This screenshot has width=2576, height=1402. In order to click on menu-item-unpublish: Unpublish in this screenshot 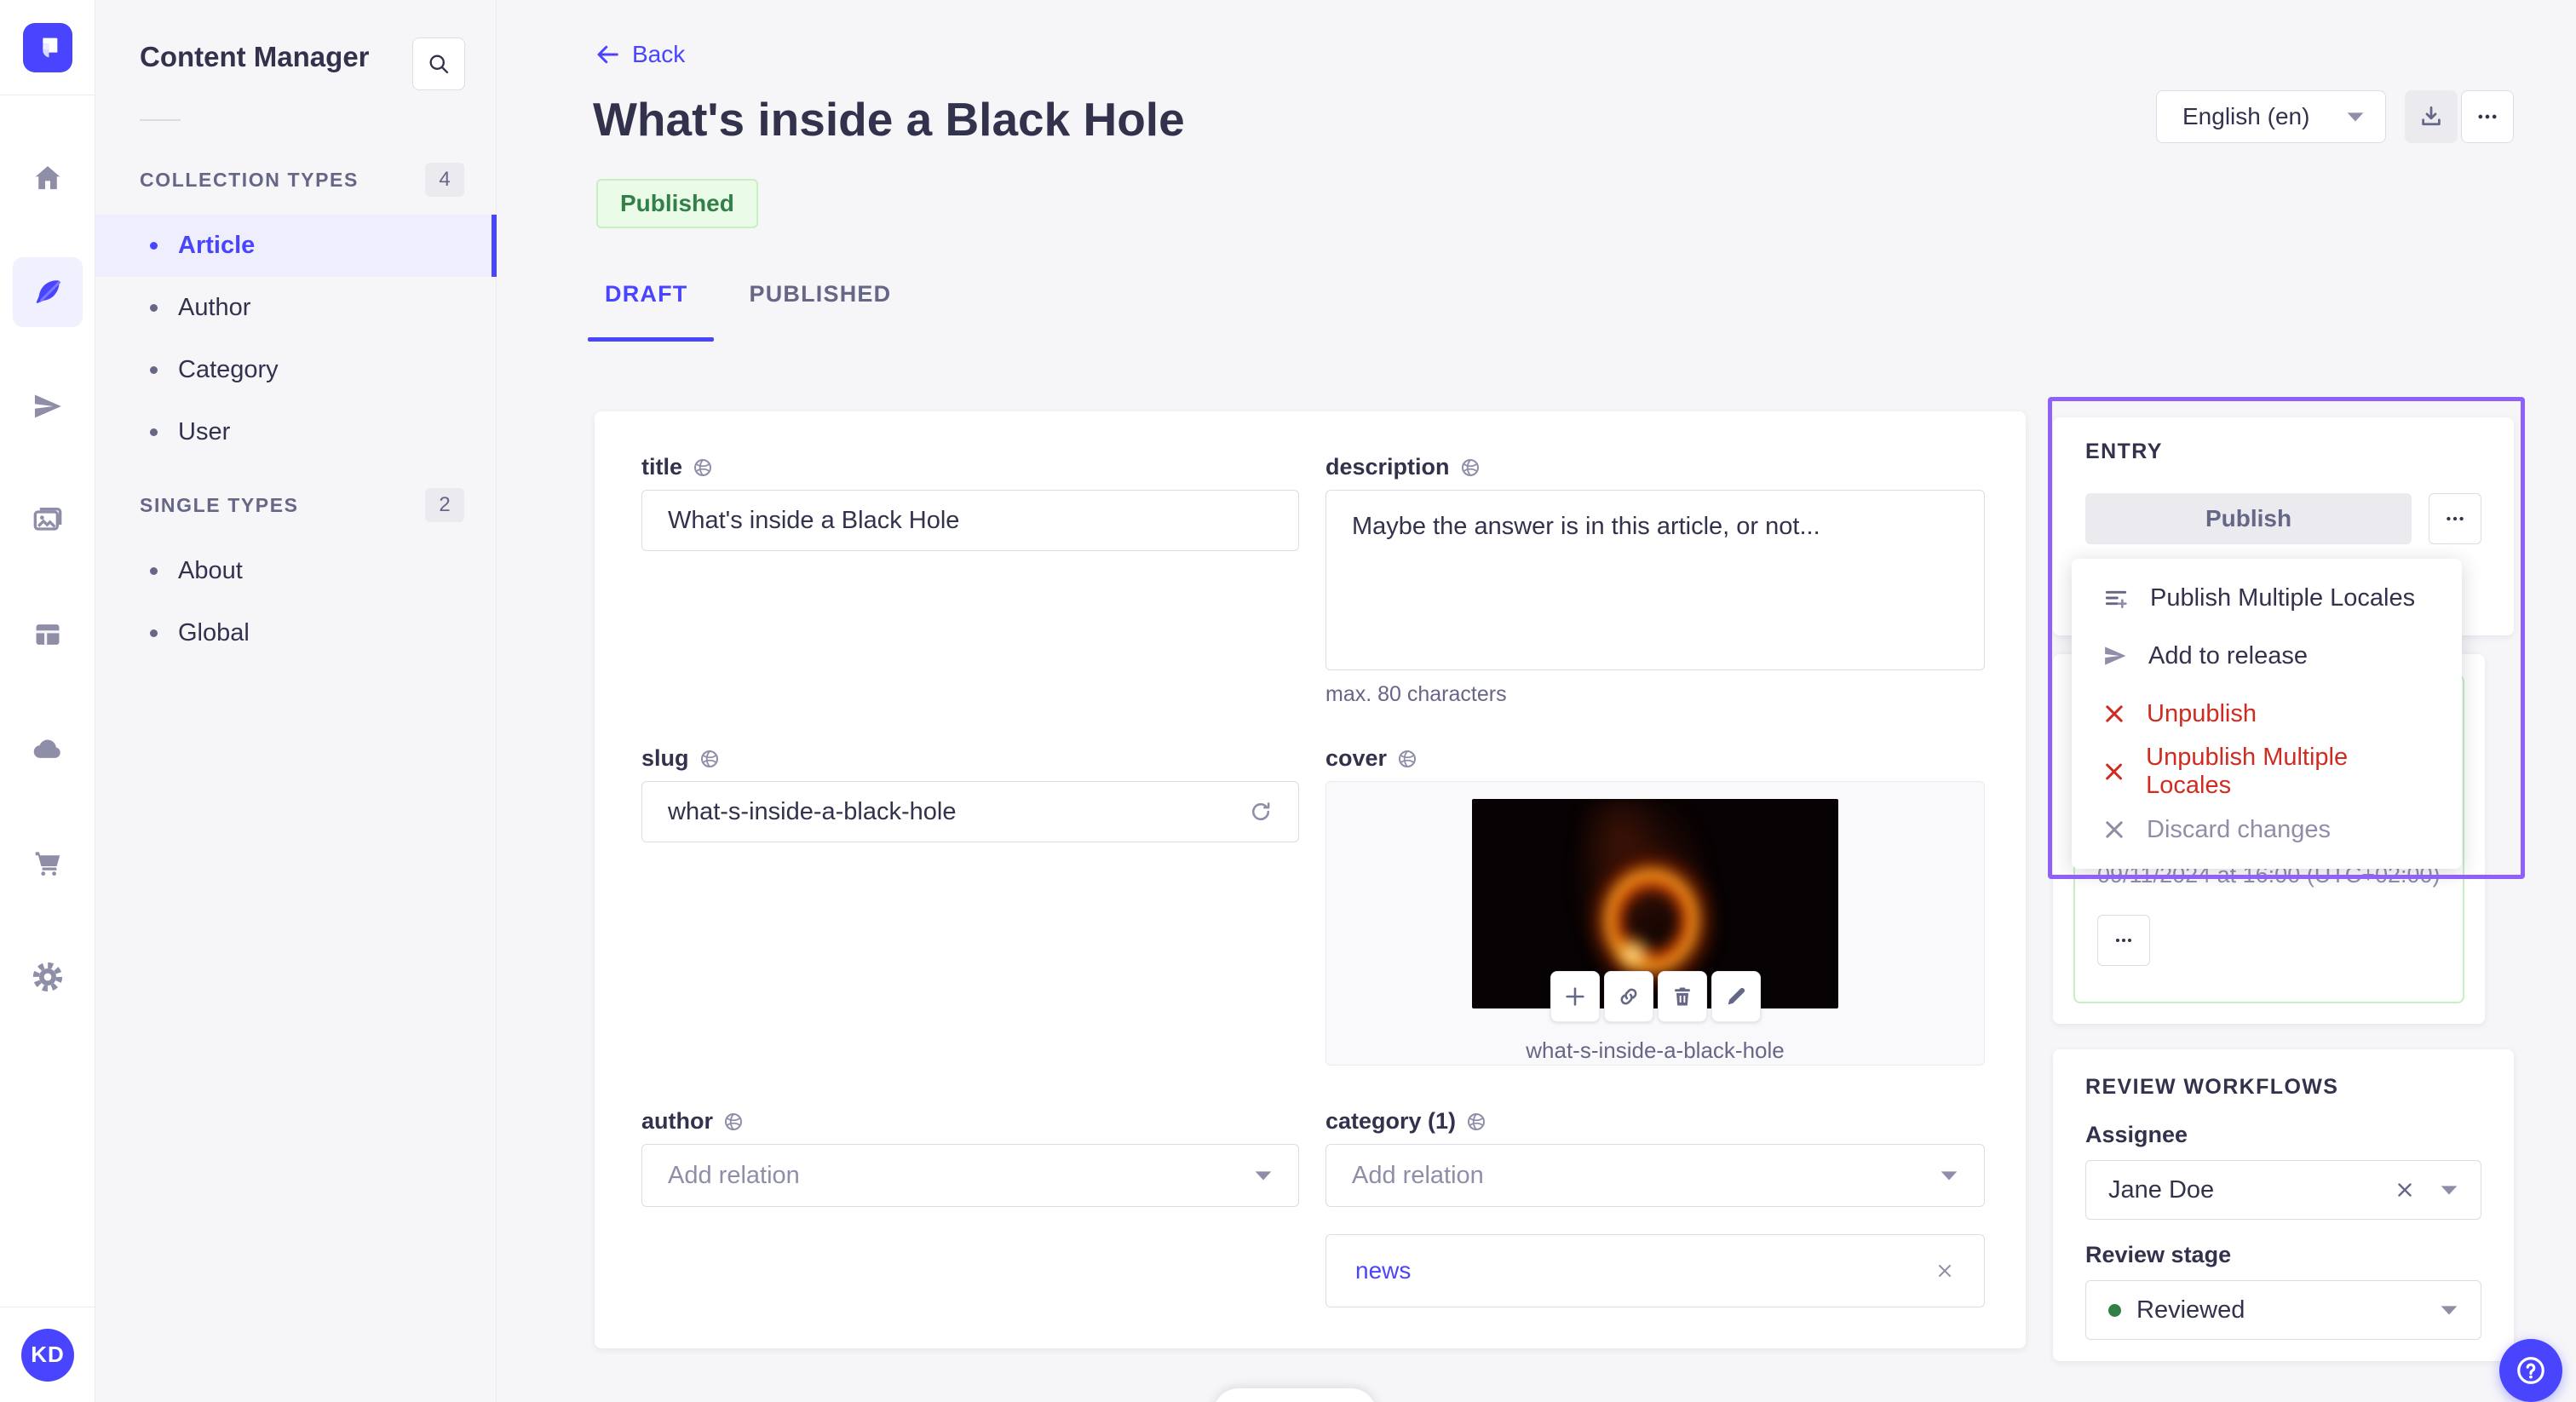, I will do `click(2267, 714)`.